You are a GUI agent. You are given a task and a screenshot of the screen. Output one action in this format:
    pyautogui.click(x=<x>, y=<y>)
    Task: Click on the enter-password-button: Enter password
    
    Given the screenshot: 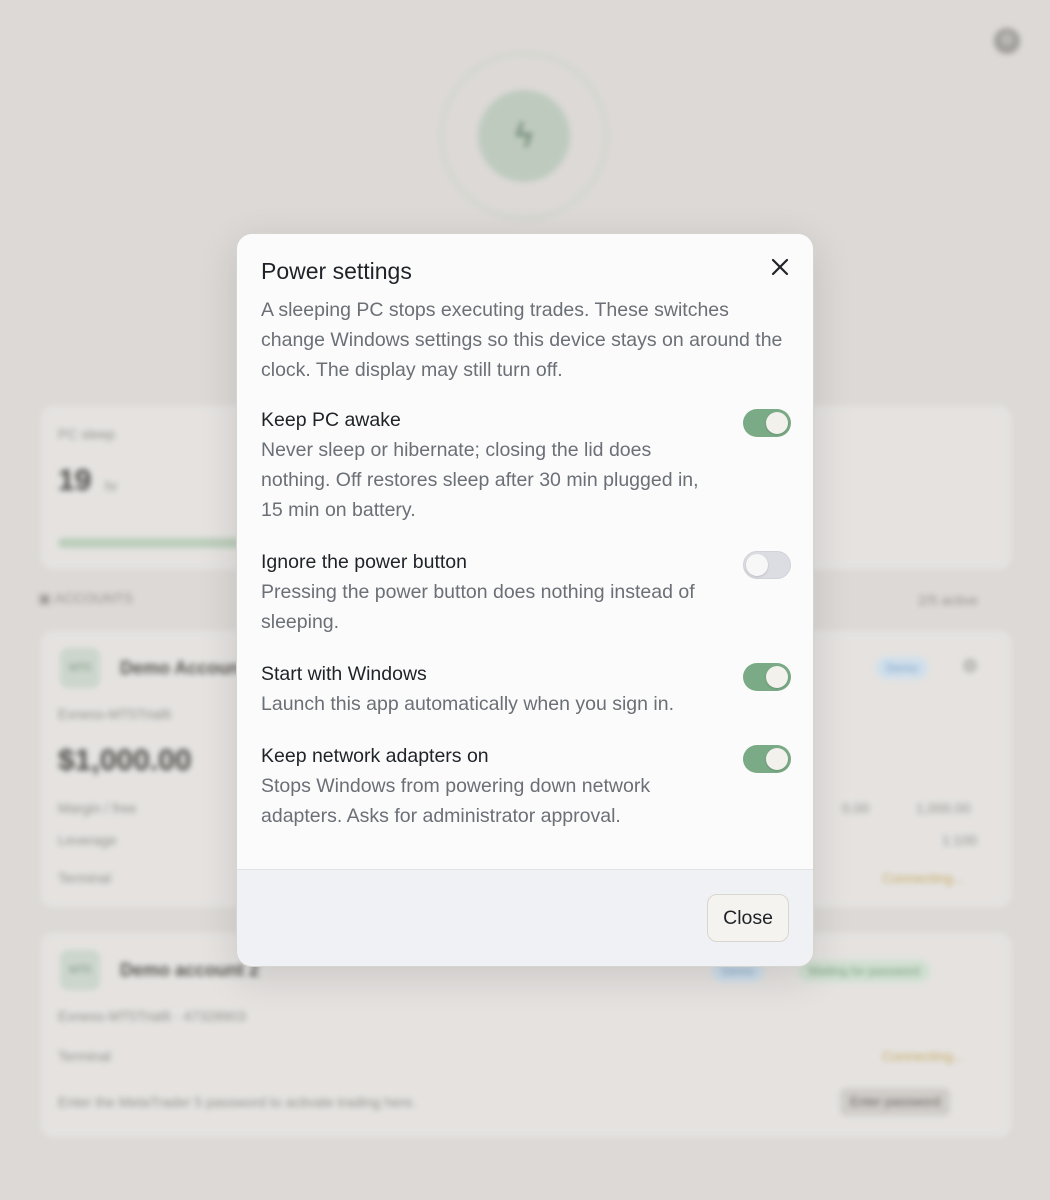 What is the action you would take?
    pyautogui.click(x=895, y=1102)
    